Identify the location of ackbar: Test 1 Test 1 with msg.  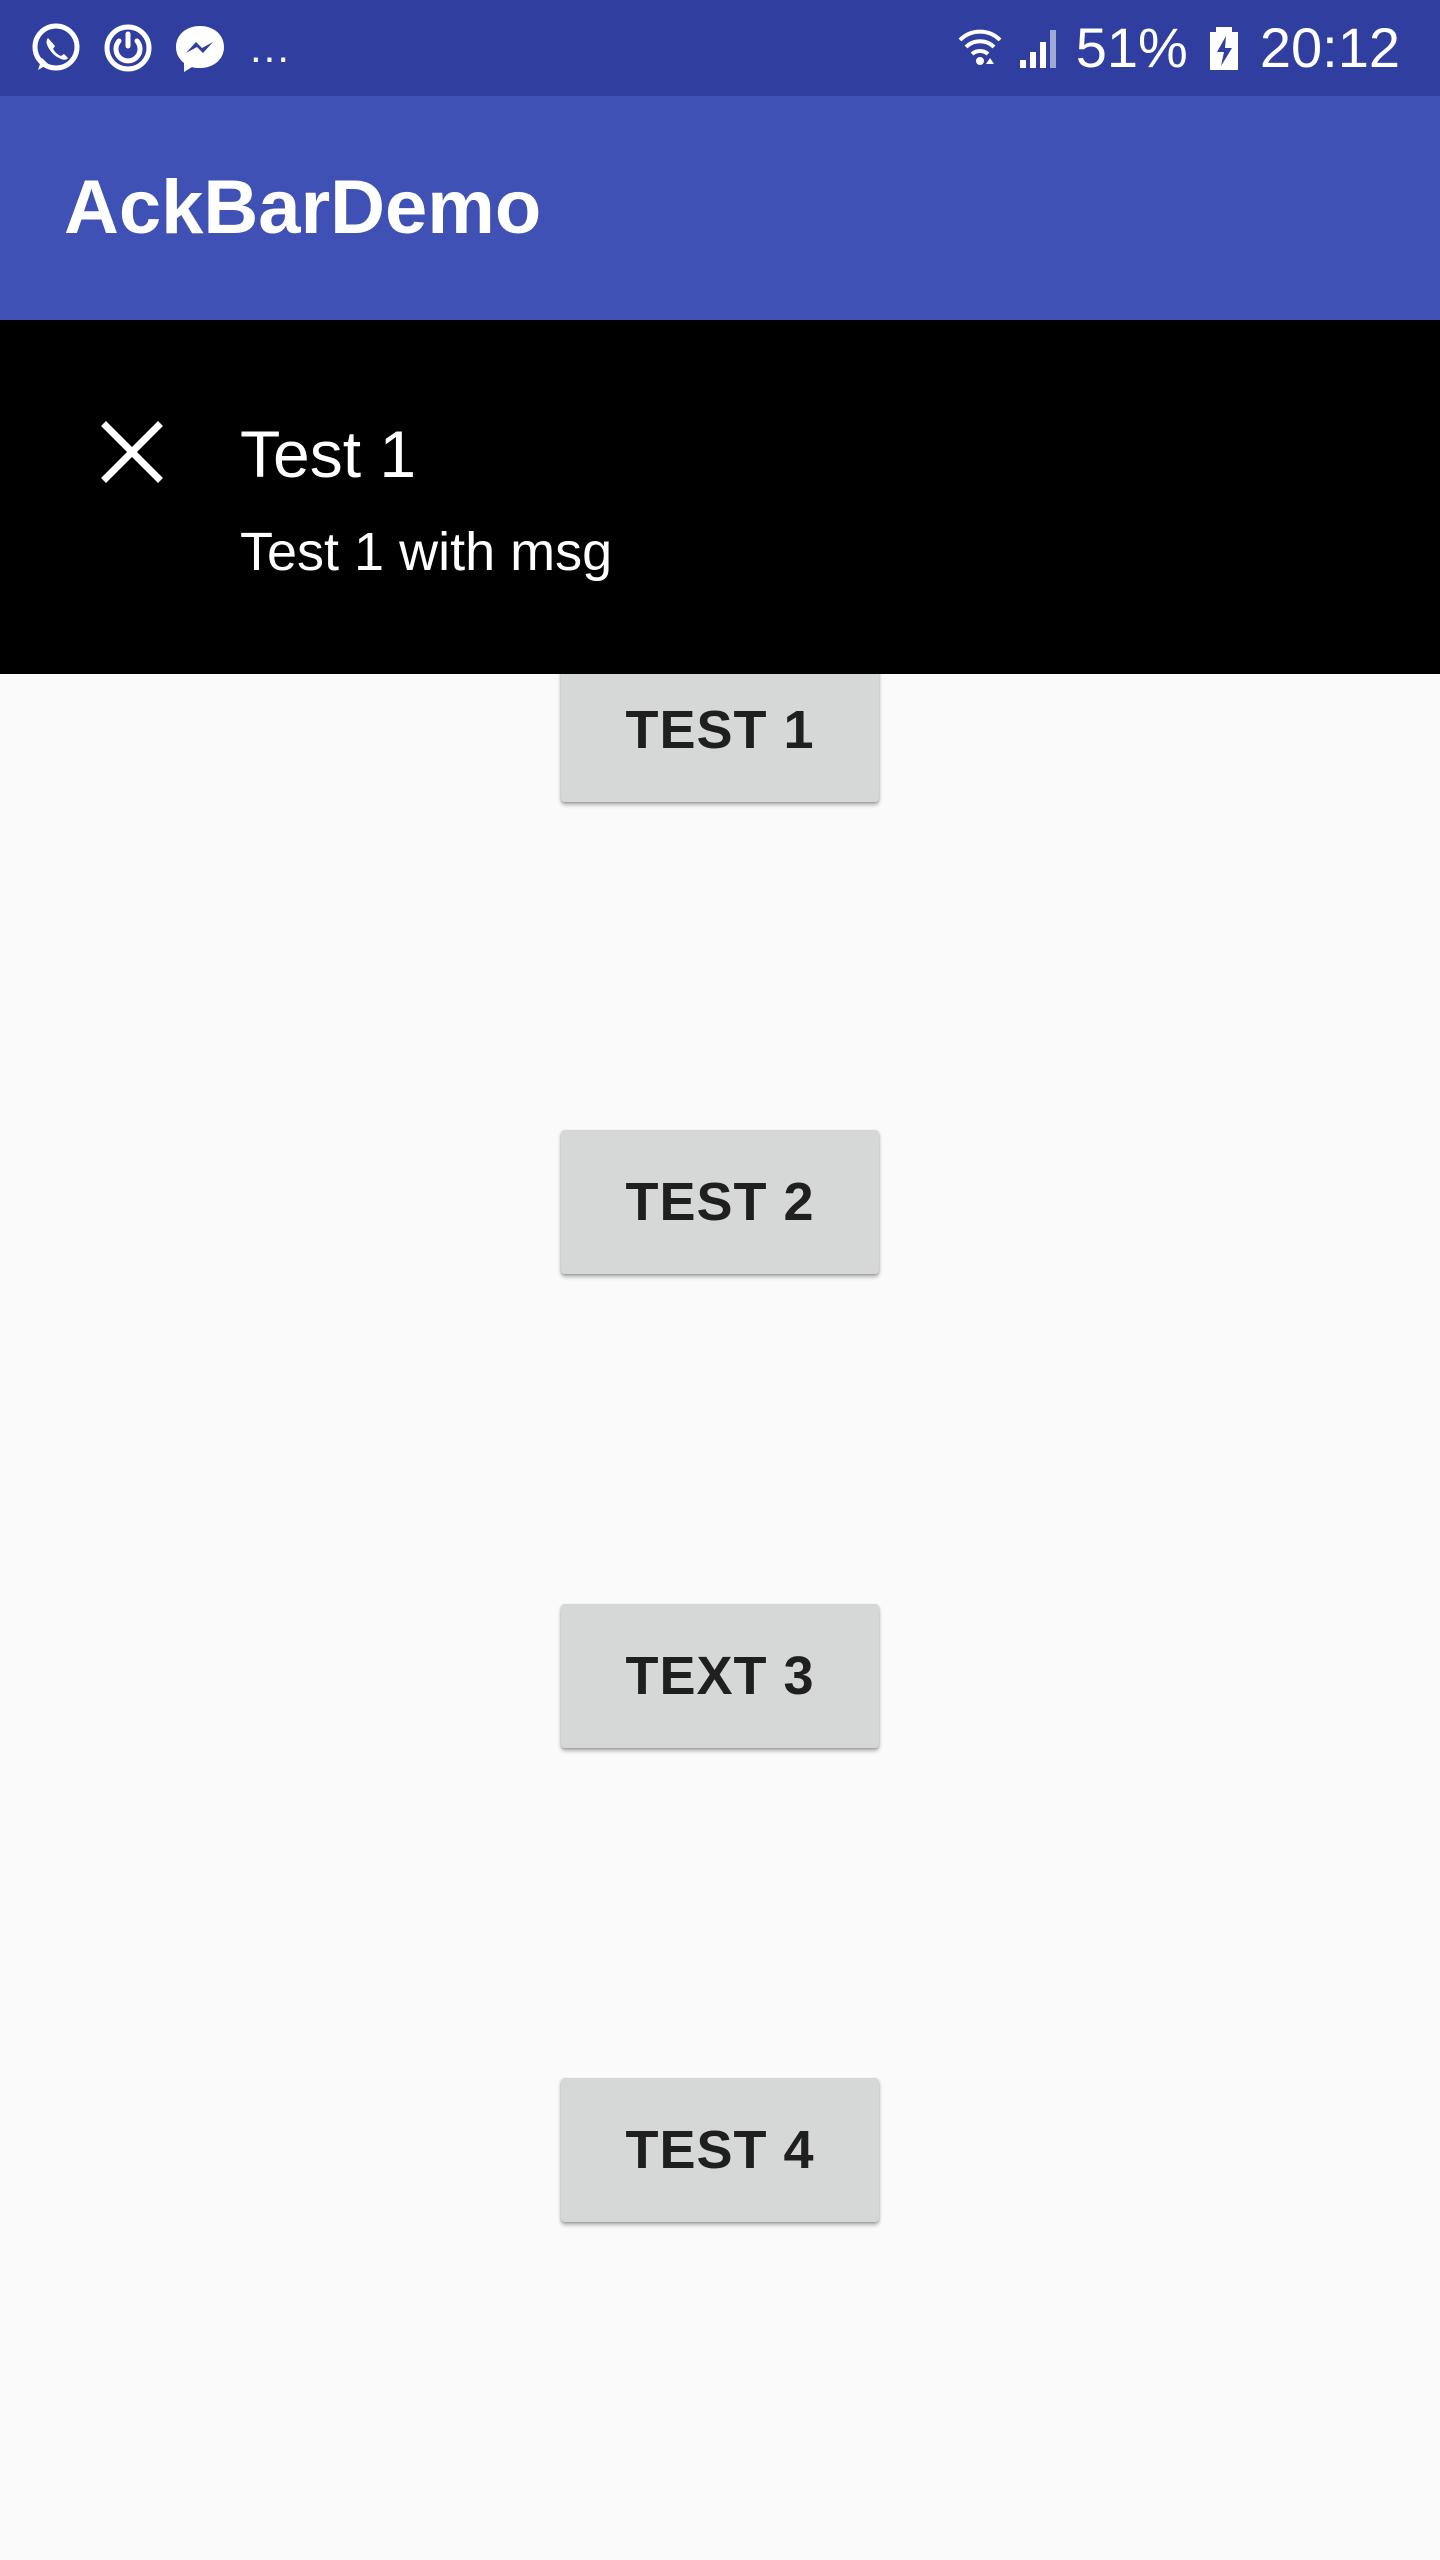
(720, 497).